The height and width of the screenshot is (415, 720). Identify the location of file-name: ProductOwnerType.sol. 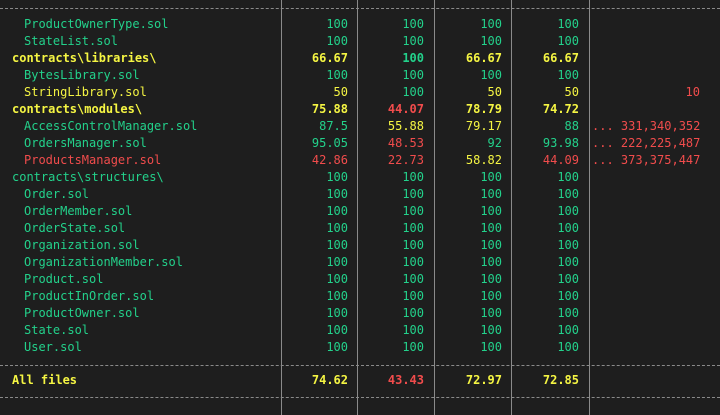
(96, 24).